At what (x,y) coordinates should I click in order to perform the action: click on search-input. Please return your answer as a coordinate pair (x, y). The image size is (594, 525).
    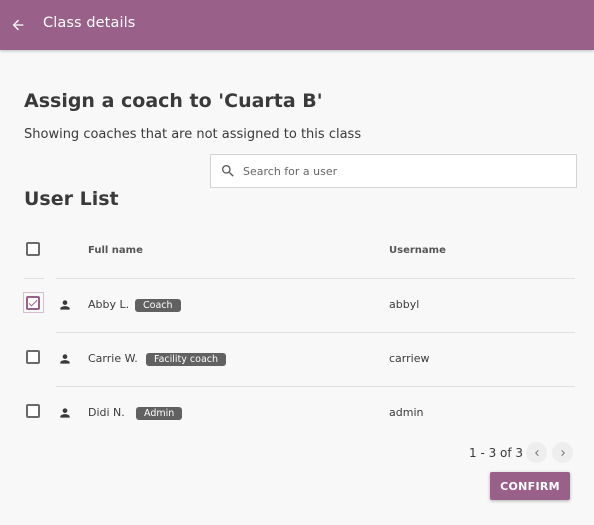
    Looking at the image, I should click on (408, 171).